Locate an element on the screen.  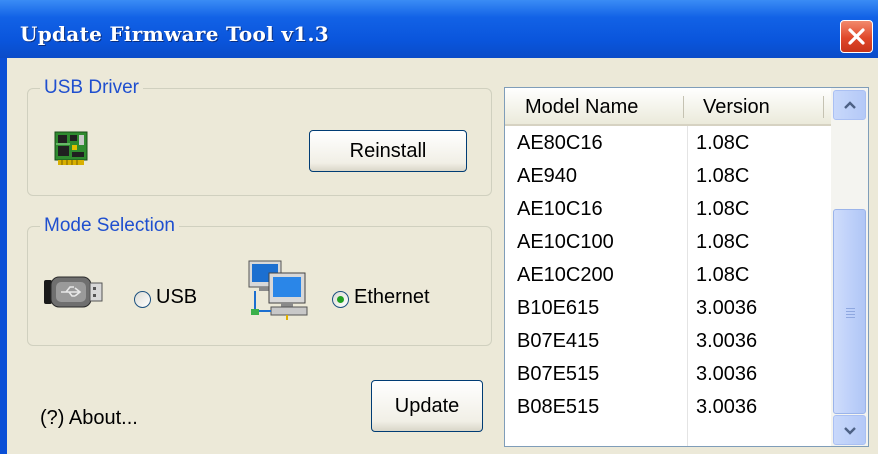
scroll-down-button is located at coordinates (849, 430).